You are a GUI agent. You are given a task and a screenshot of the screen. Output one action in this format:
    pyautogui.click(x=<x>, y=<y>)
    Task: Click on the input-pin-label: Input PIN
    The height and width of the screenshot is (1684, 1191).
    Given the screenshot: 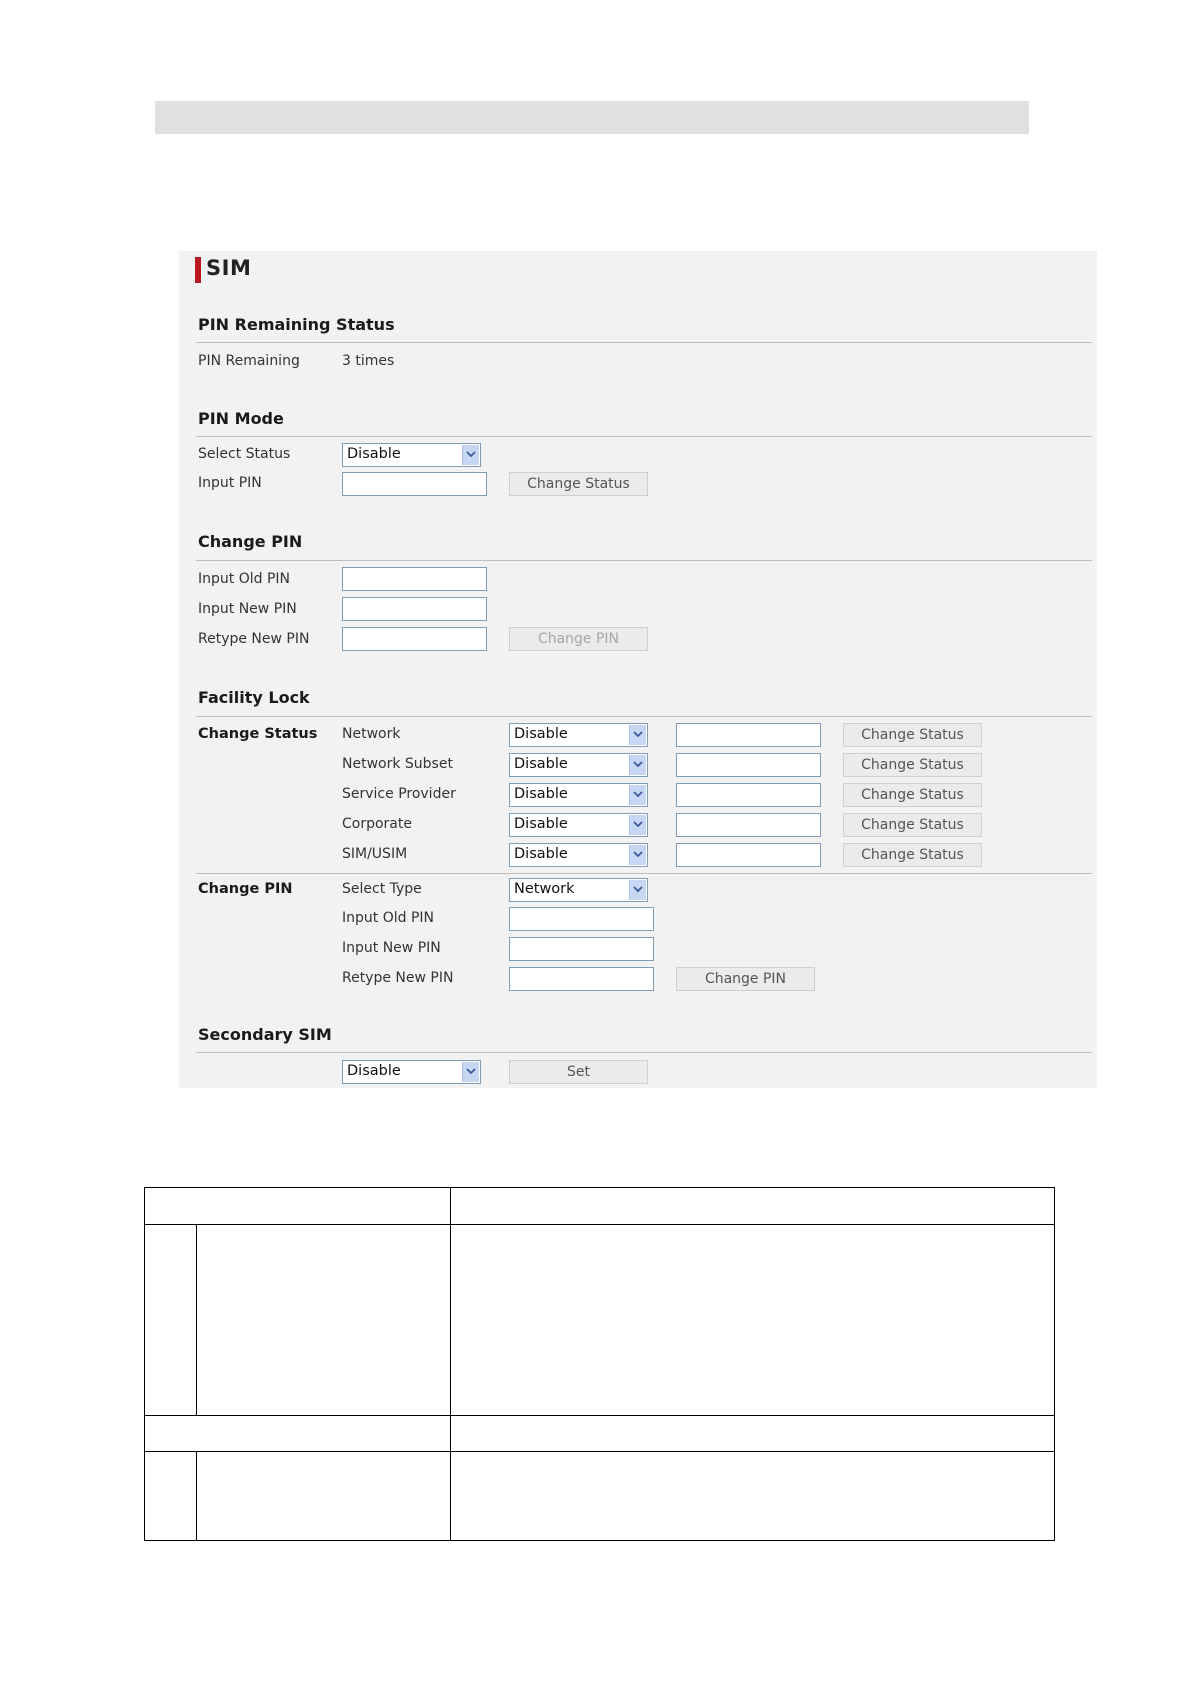 What is the action you would take?
    pyautogui.click(x=230, y=483)
    